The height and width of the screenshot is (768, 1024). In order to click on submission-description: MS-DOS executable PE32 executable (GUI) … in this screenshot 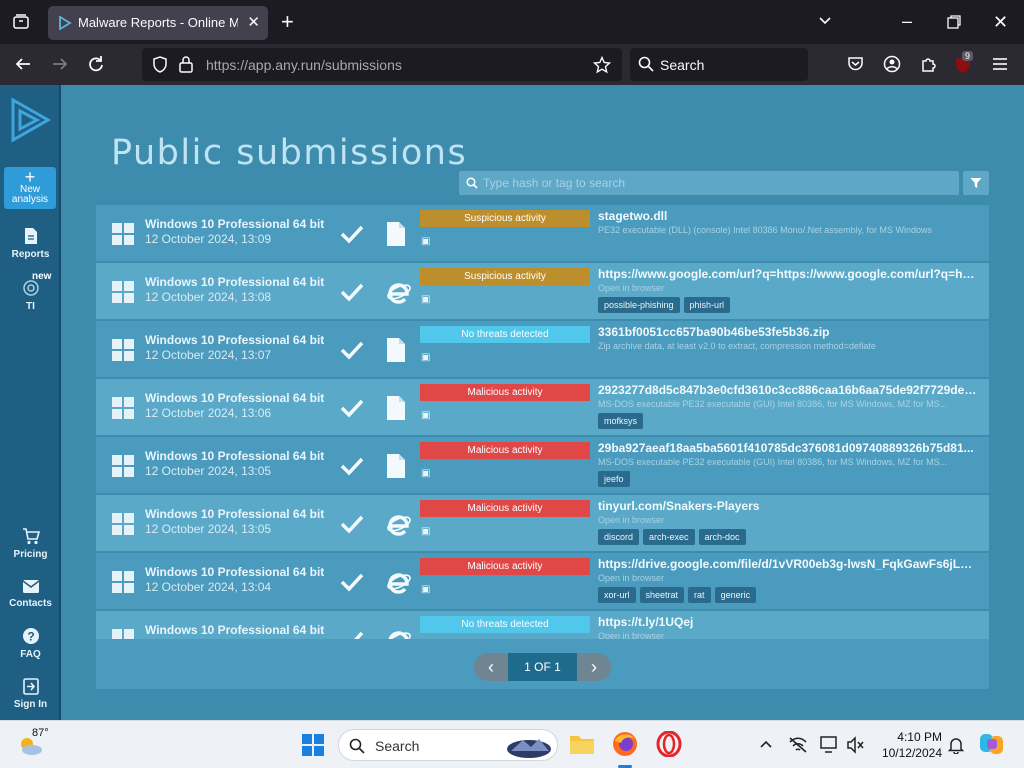, I will do `click(773, 462)`.